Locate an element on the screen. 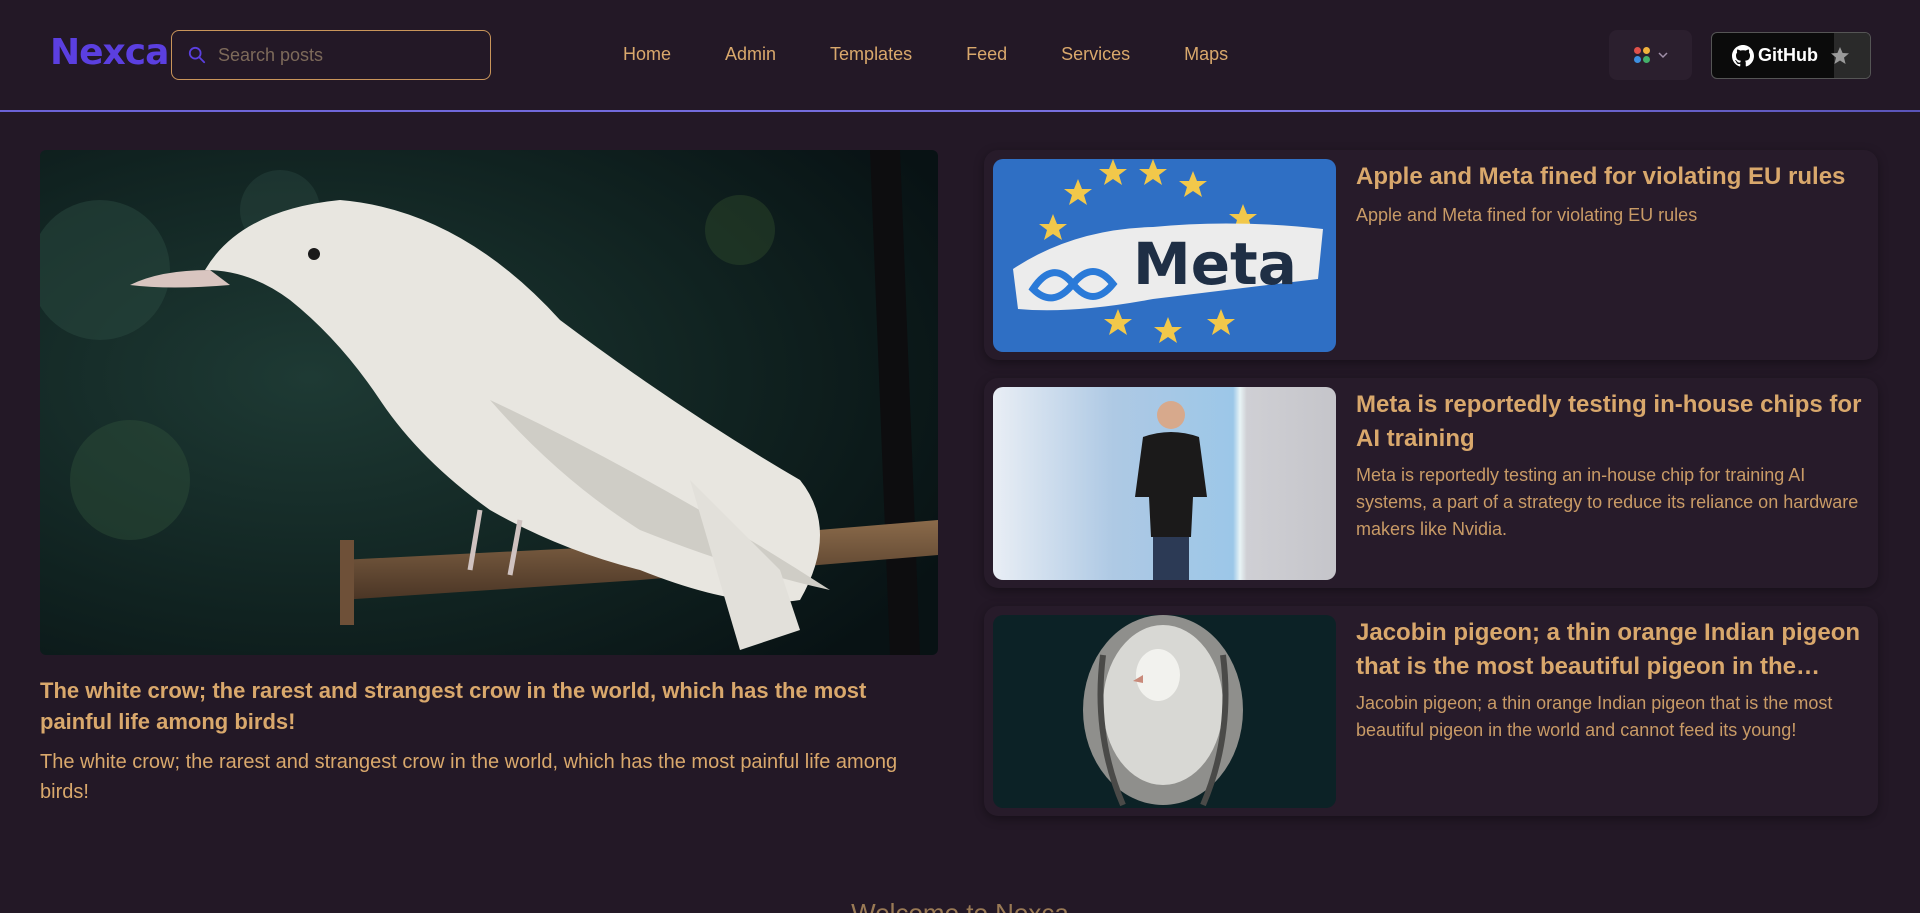  meta-eu-image: Meta is located at coordinates (1164, 255).